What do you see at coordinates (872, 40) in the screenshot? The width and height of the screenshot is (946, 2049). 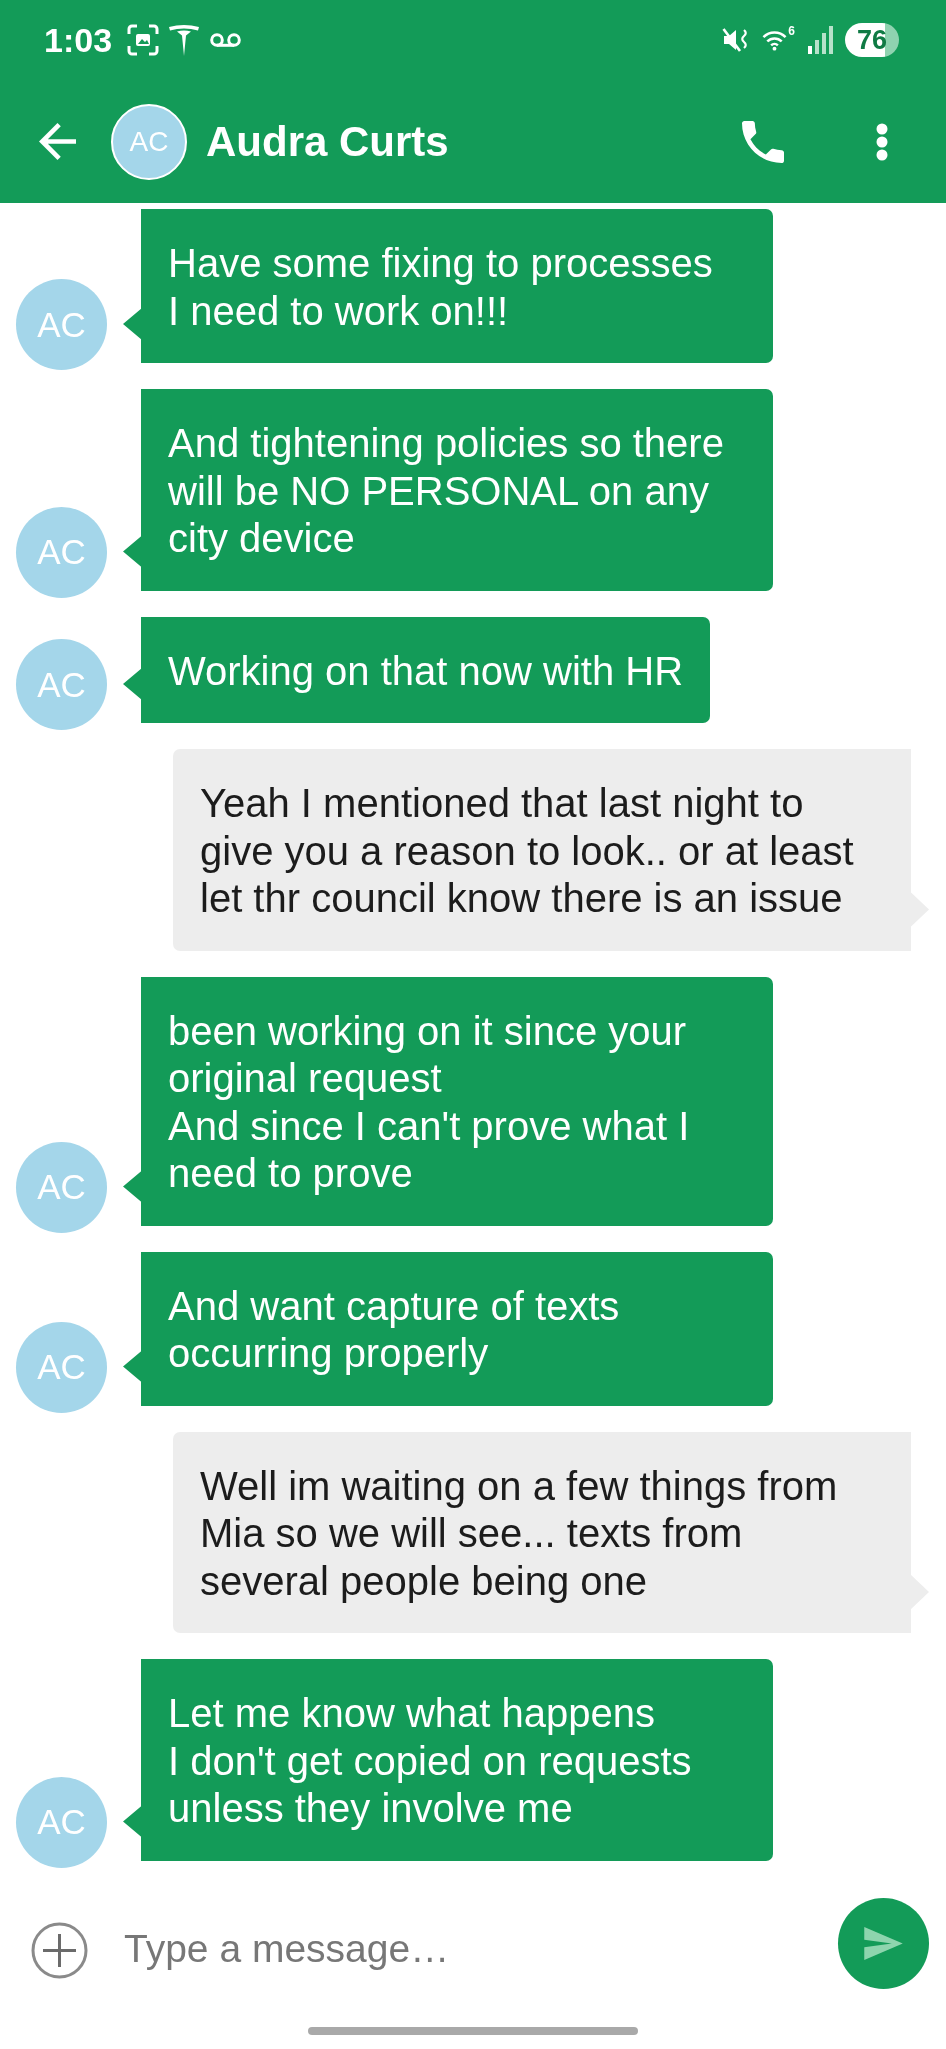 I see `battery-indicator: 76` at bounding box center [872, 40].